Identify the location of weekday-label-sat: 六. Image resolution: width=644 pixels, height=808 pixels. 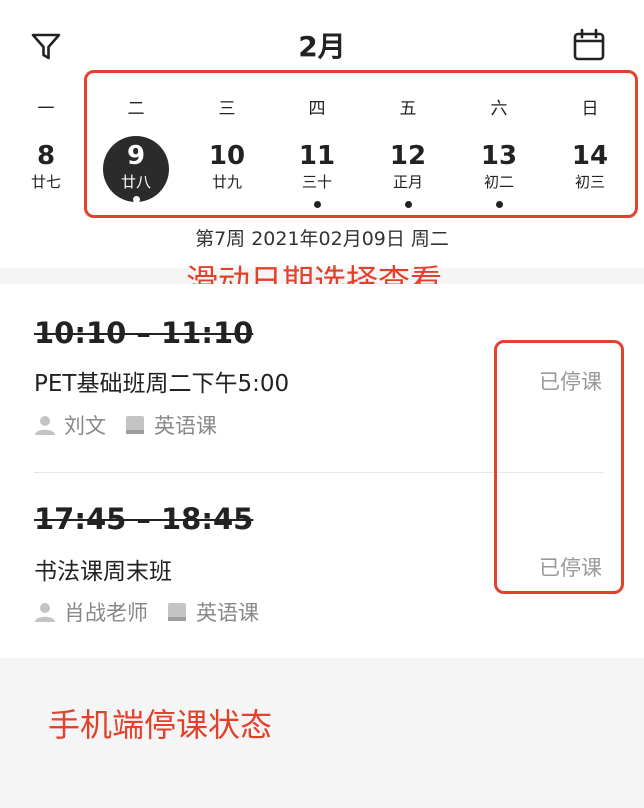
(499, 109).